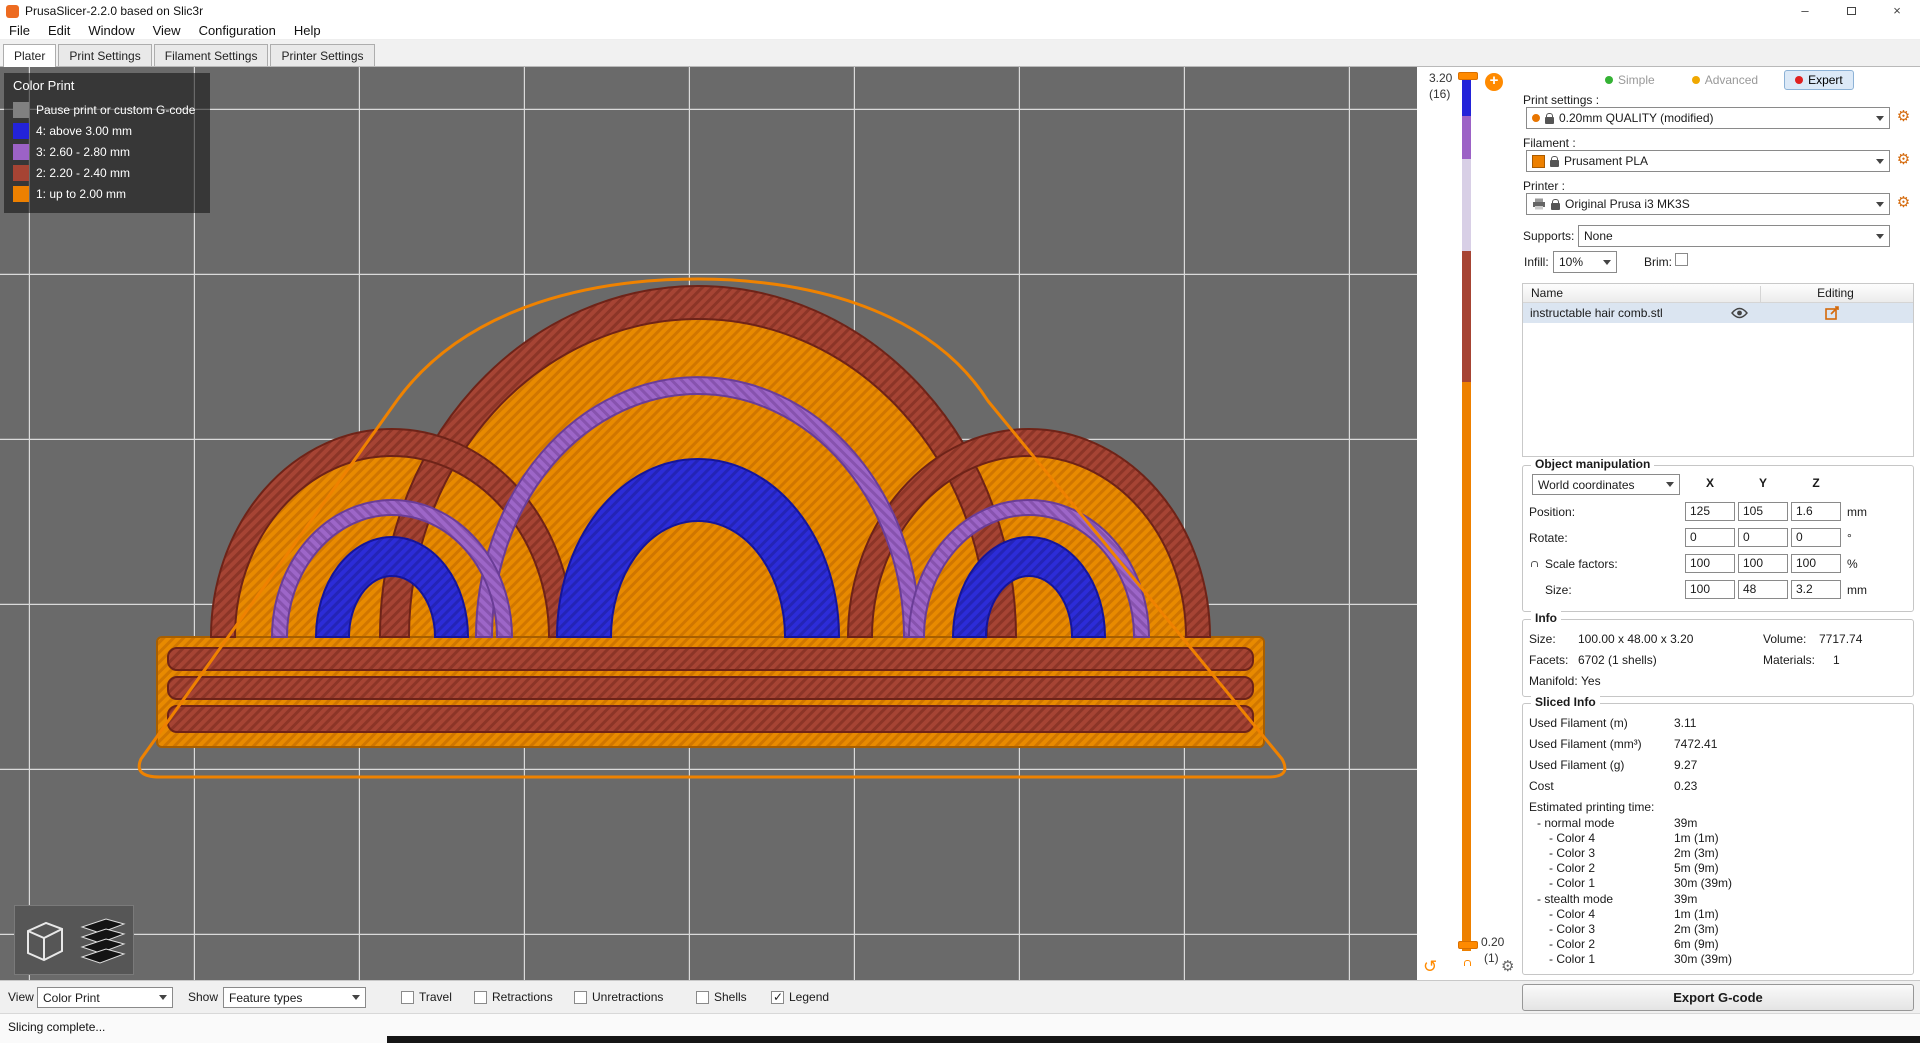 The width and height of the screenshot is (1920, 1043). Describe the element at coordinates (1816, 589) in the screenshot. I see `size-z-input: 3.2` at that location.